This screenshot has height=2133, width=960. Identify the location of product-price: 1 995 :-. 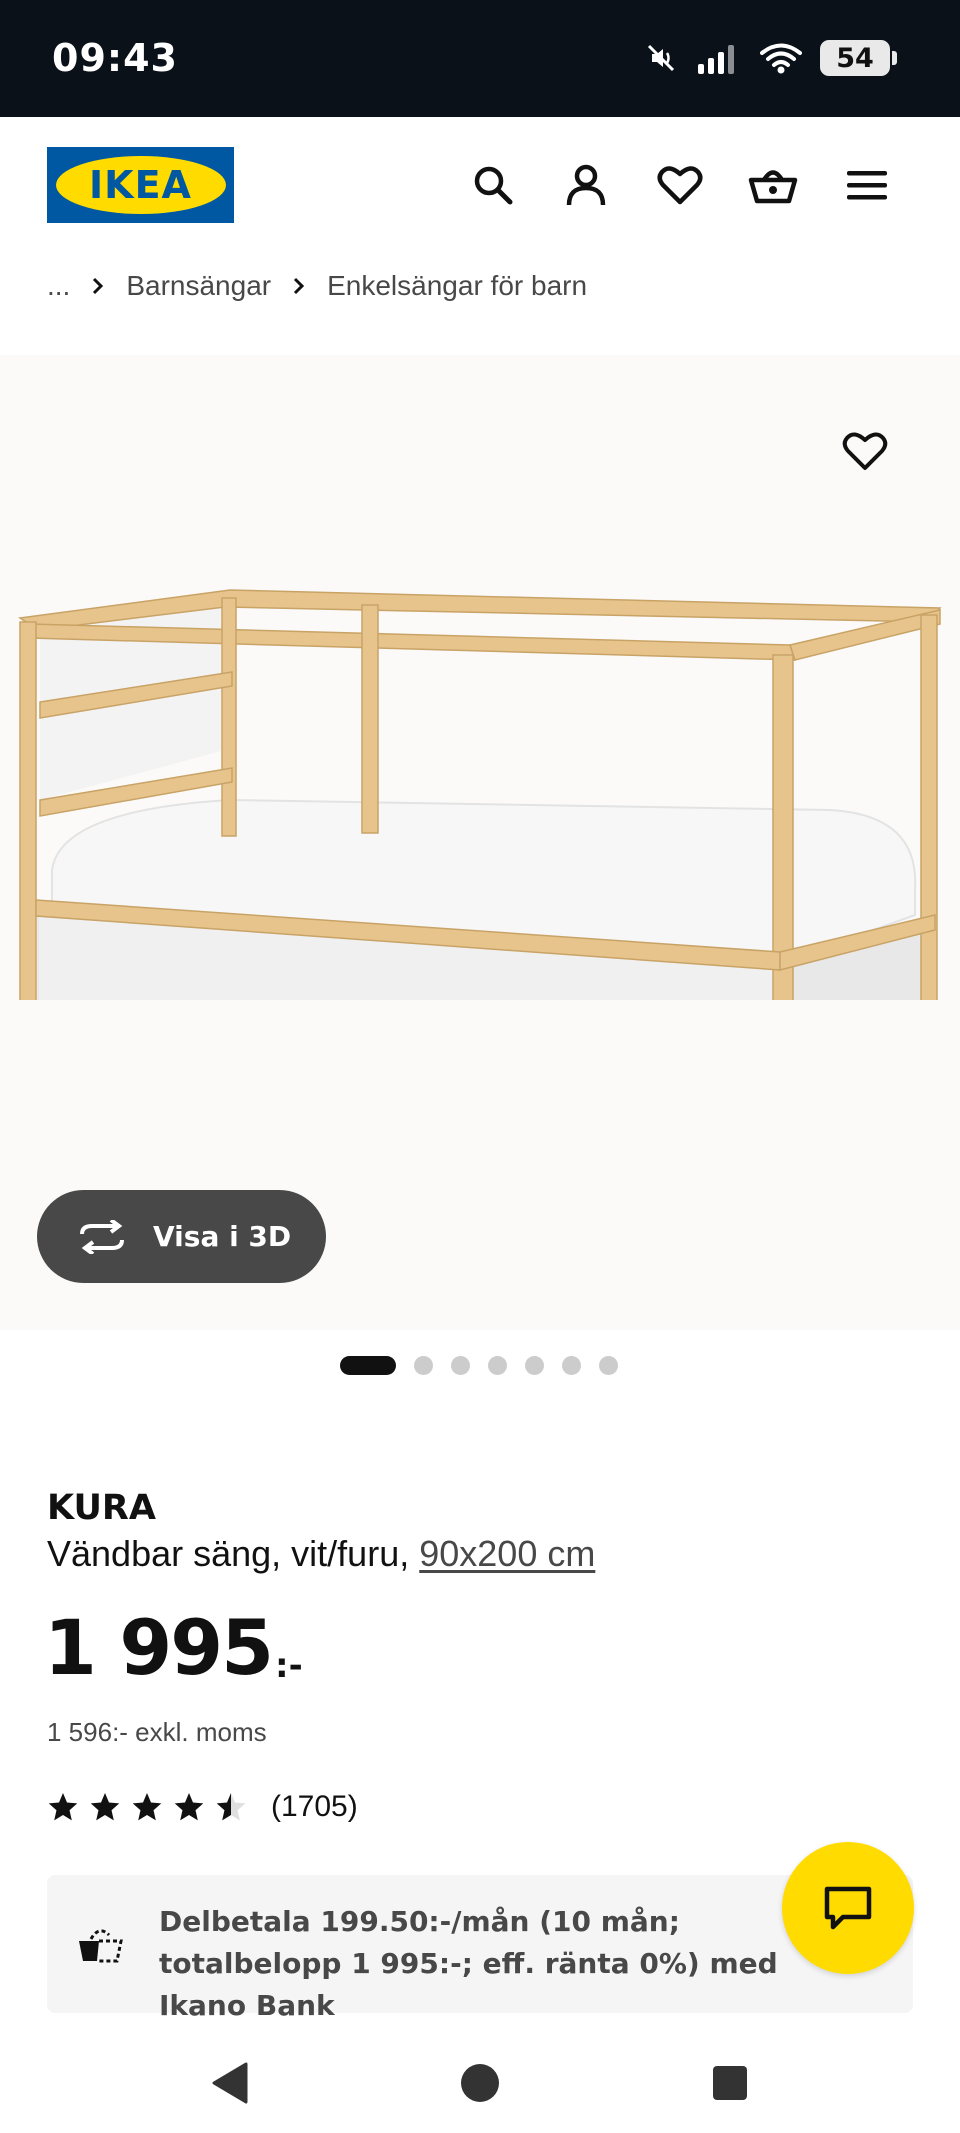
(173, 1647).